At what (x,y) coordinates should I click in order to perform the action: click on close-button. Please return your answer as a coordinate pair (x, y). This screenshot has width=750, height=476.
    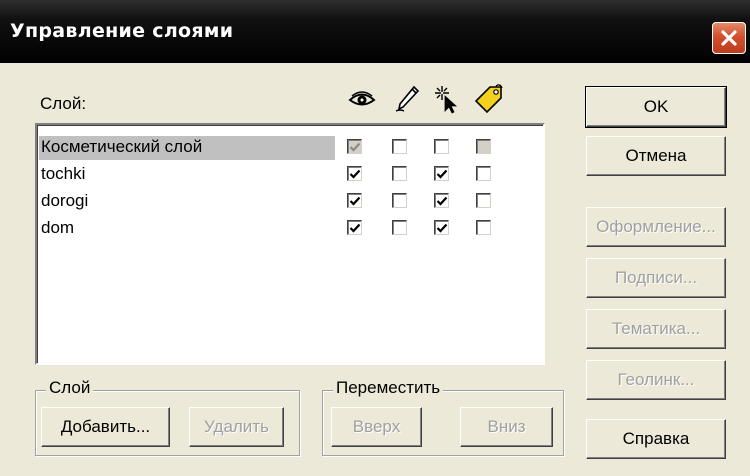
    Looking at the image, I should click on (729, 38).